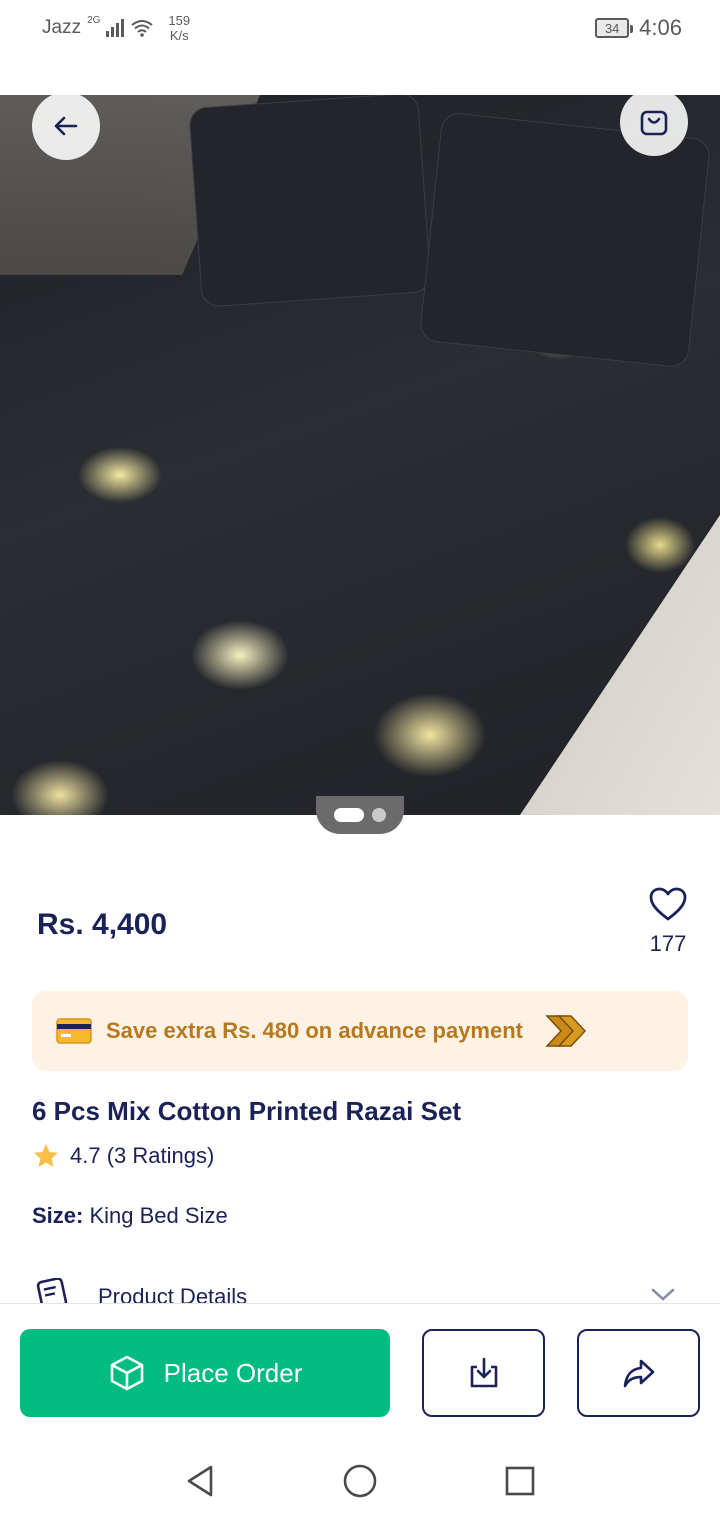 Image resolution: width=720 pixels, height=1520 pixels. I want to click on action-bar: Place Order, so click(360, 1368).